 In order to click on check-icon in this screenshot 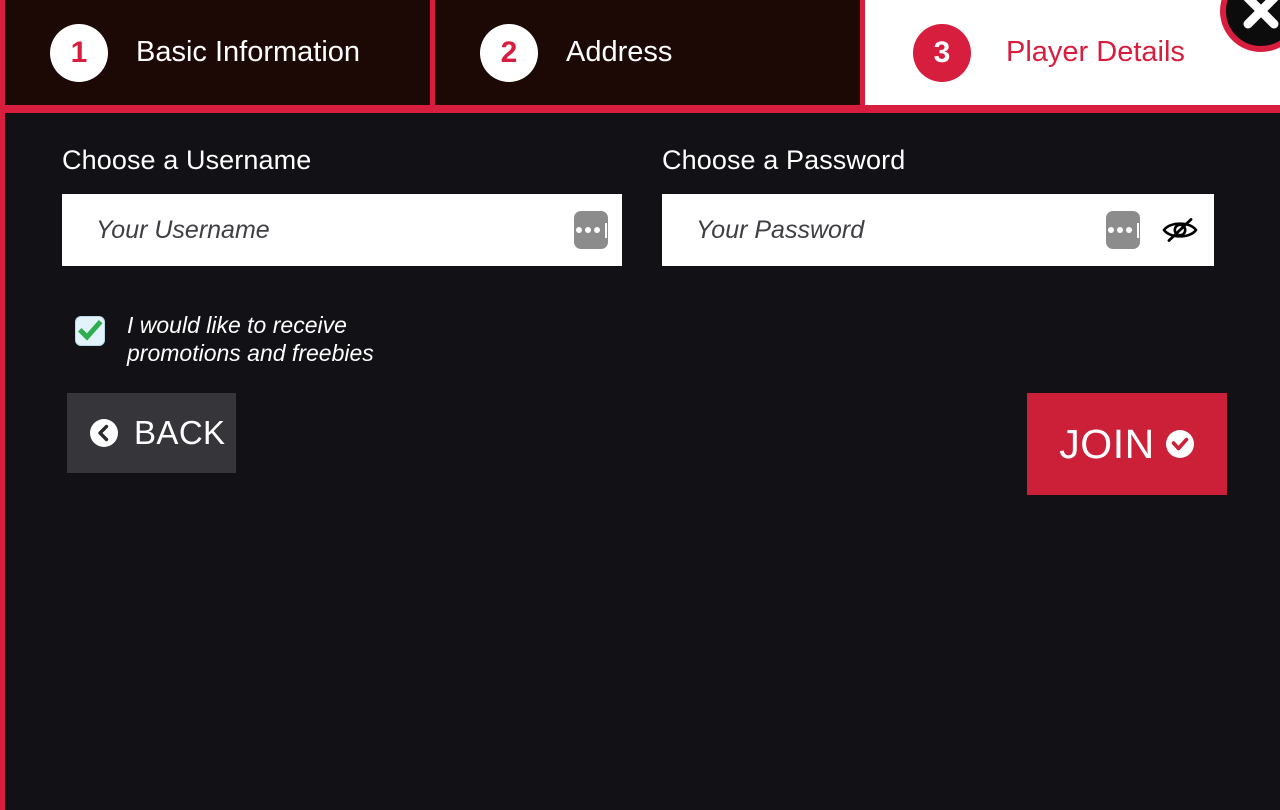, I will do `click(90, 330)`.